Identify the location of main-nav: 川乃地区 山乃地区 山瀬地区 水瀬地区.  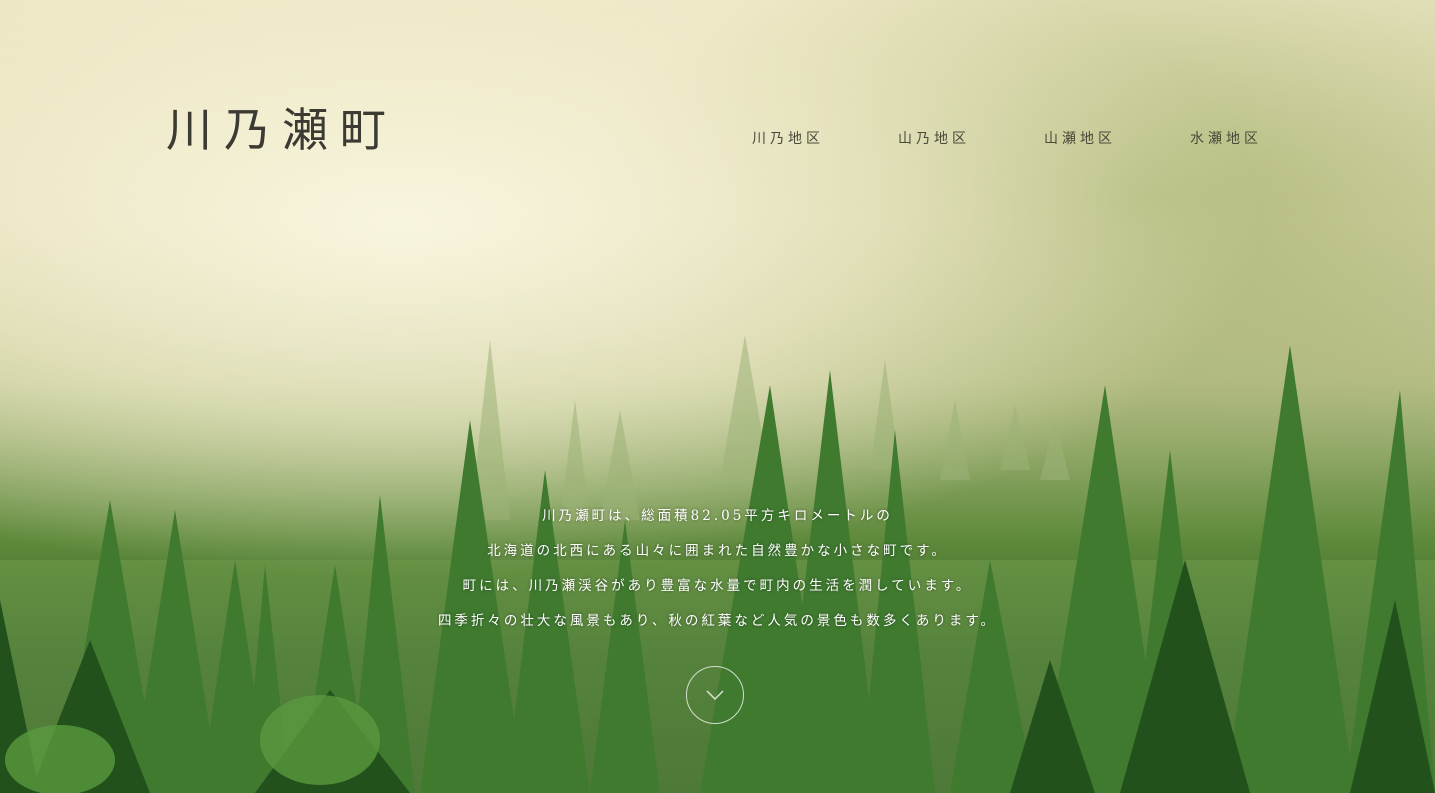
(1044, 138).